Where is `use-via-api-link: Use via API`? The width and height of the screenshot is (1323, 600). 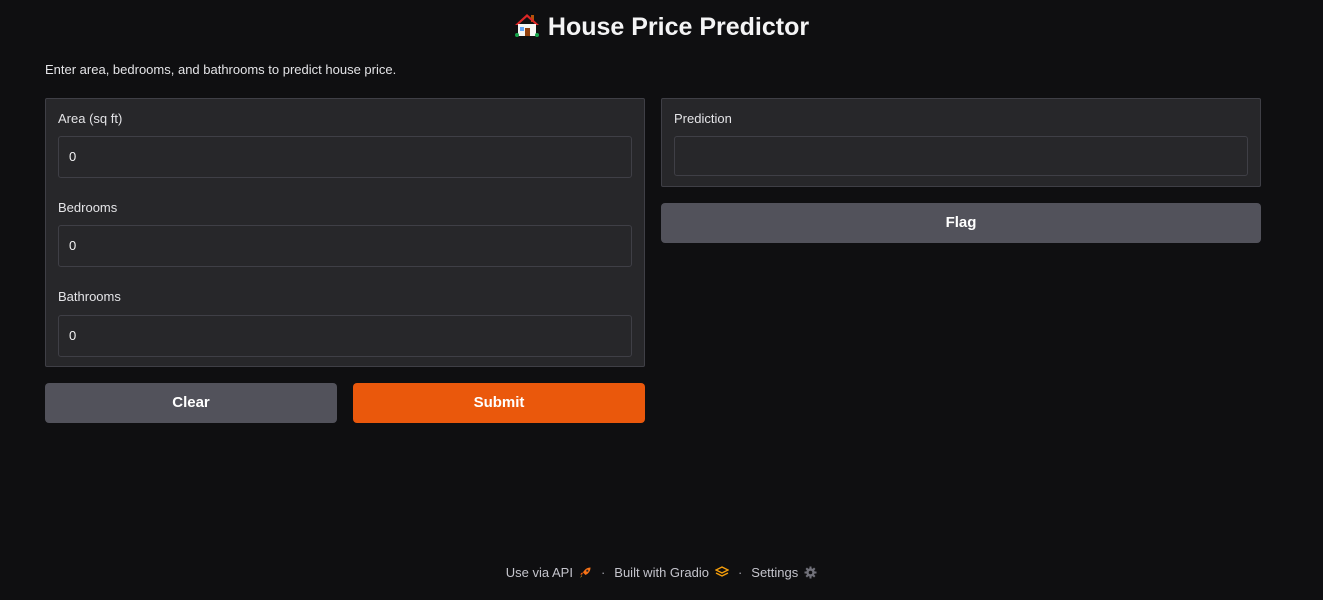 use-via-api-link: Use via API is located at coordinates (549, 574).